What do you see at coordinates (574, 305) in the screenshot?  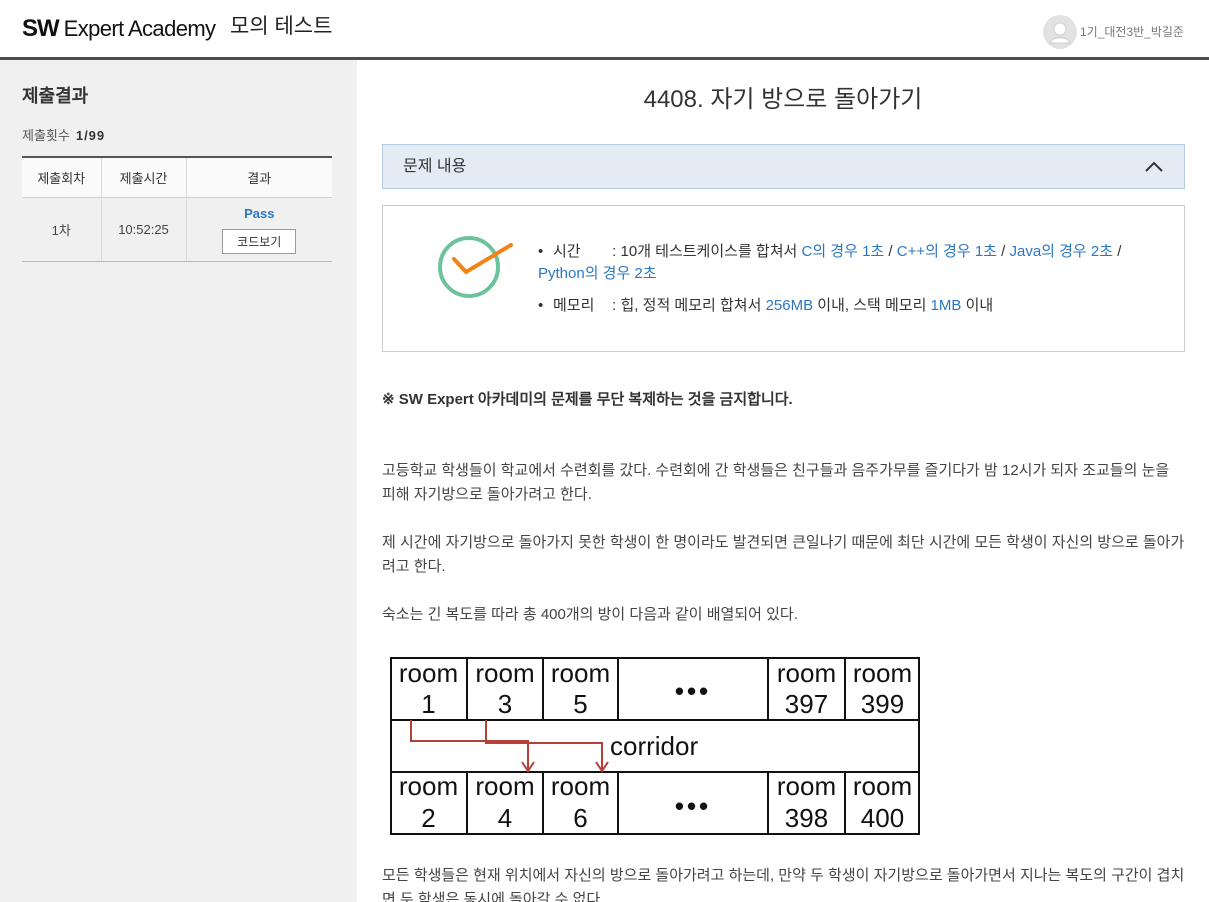 I see `memory-limit-label: 메모리` at bounding box center [574, 305].